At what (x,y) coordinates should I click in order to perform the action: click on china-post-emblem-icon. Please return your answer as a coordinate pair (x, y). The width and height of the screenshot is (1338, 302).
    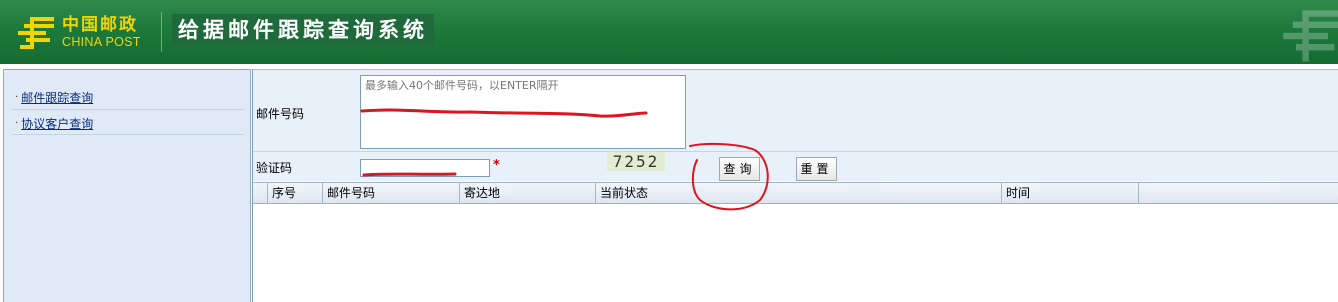
    Looking at the image, I should click on (36, 33).